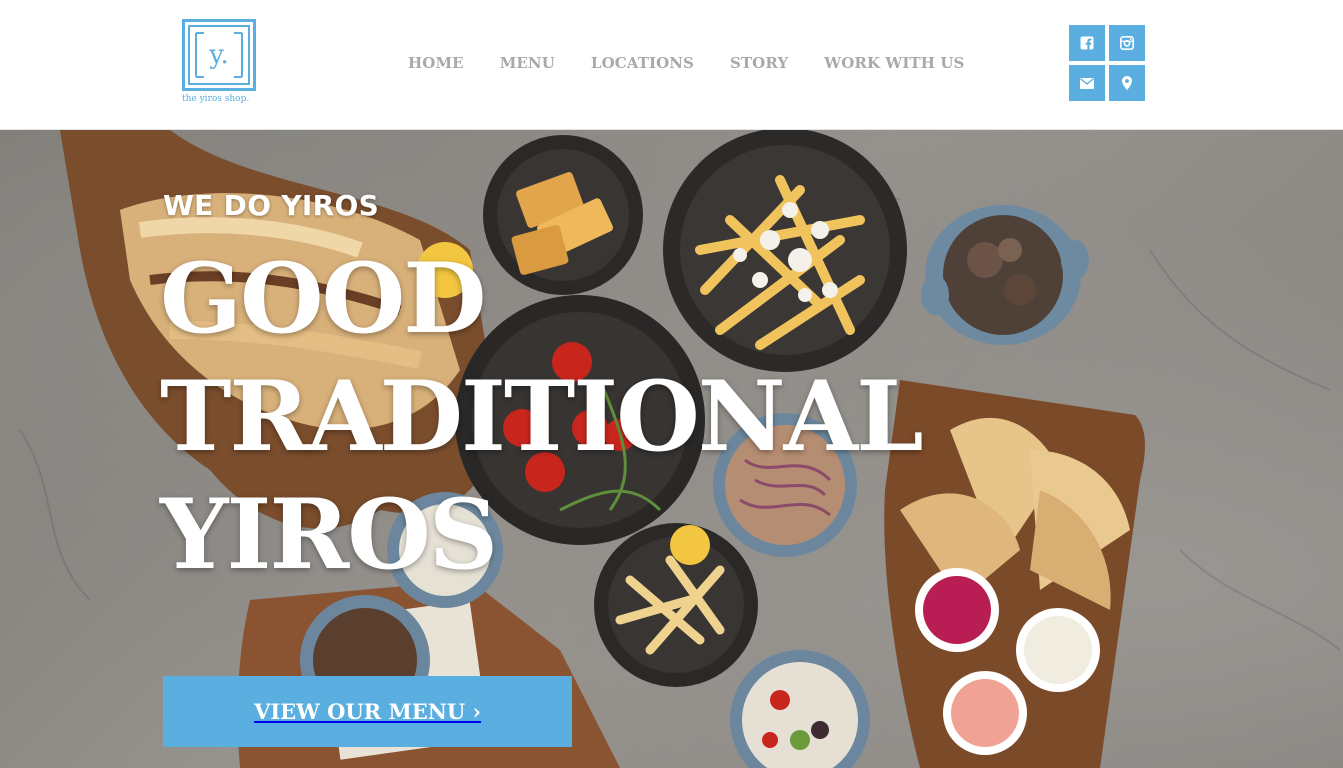 This screenshot has height=768, width=1343. I want to click on facebook-button, so click(1087, 43).